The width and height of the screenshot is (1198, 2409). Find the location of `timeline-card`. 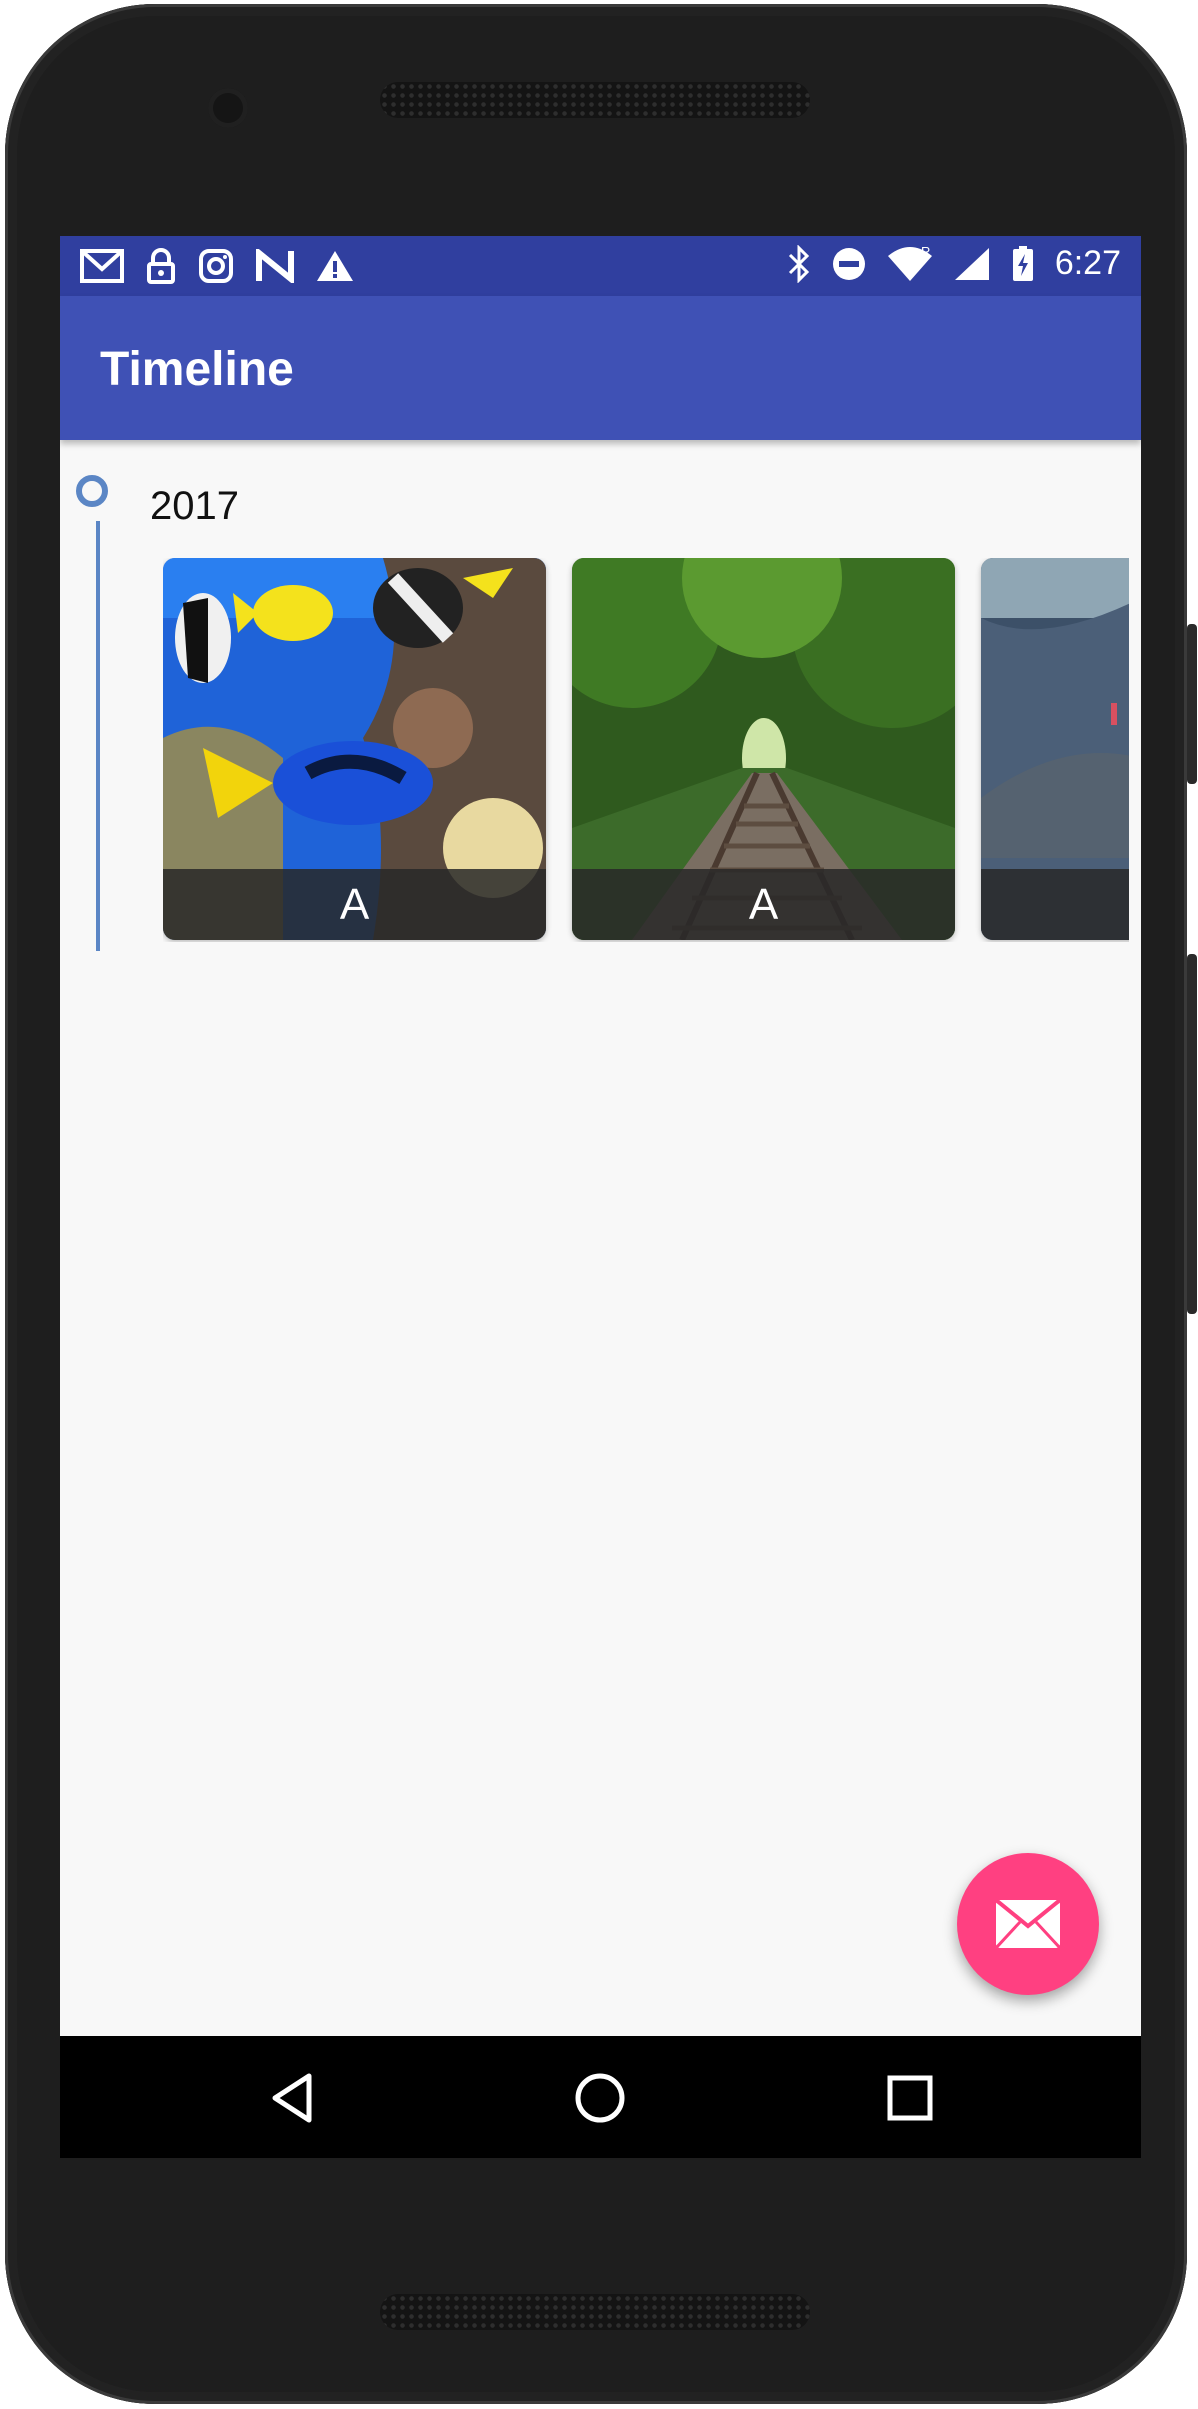

timeline-card is located at coordinates (1055, 749).